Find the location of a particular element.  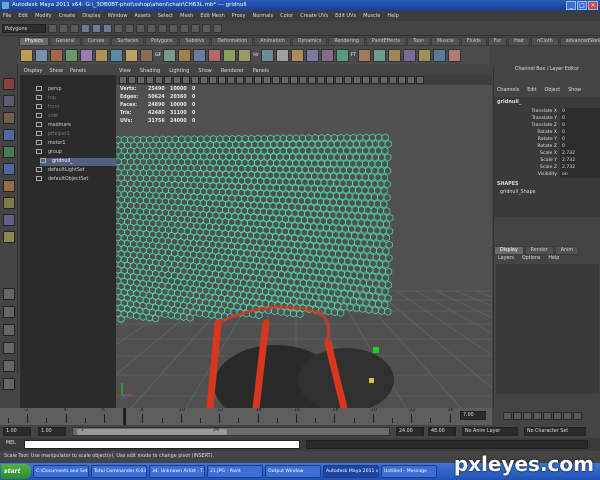

channel-menu-show: Show is located at coordinates (574, 90).